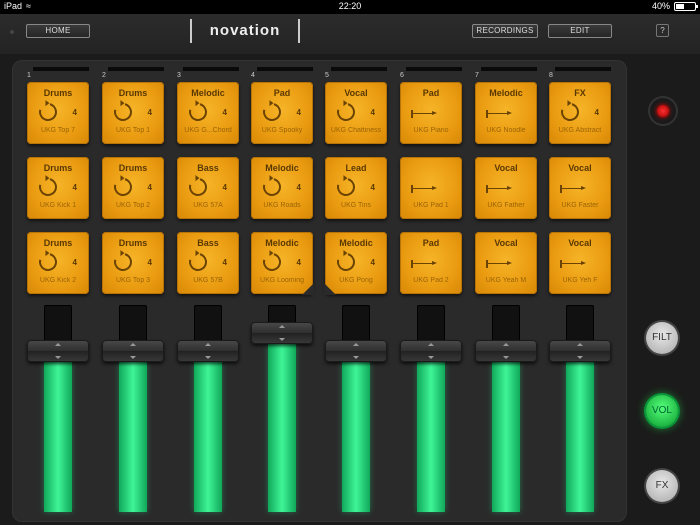 The width and height of the screenshot is (700, 525). Describe the element at coordinates (662, 411) in the screenshot. I see `volume-button: VOL` at that location.